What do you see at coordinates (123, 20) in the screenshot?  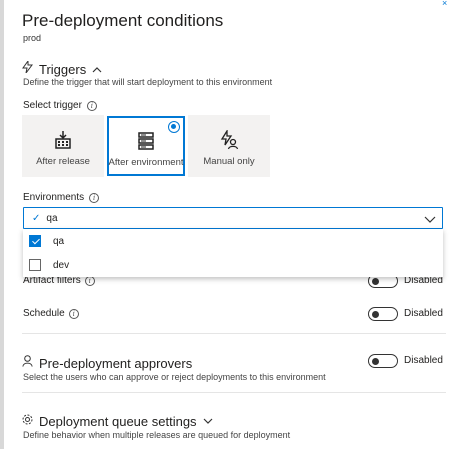 I see `page-title: Pre-deployment conditions` at bounding box center [123, 20].